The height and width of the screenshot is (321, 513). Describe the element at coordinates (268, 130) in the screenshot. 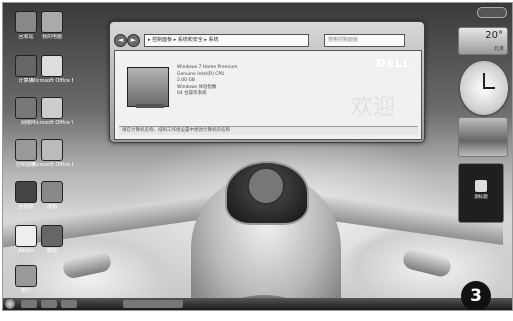

I see `status-link: 请在计算机名称、域和工作组设置中更改计算机的名称` at that location.